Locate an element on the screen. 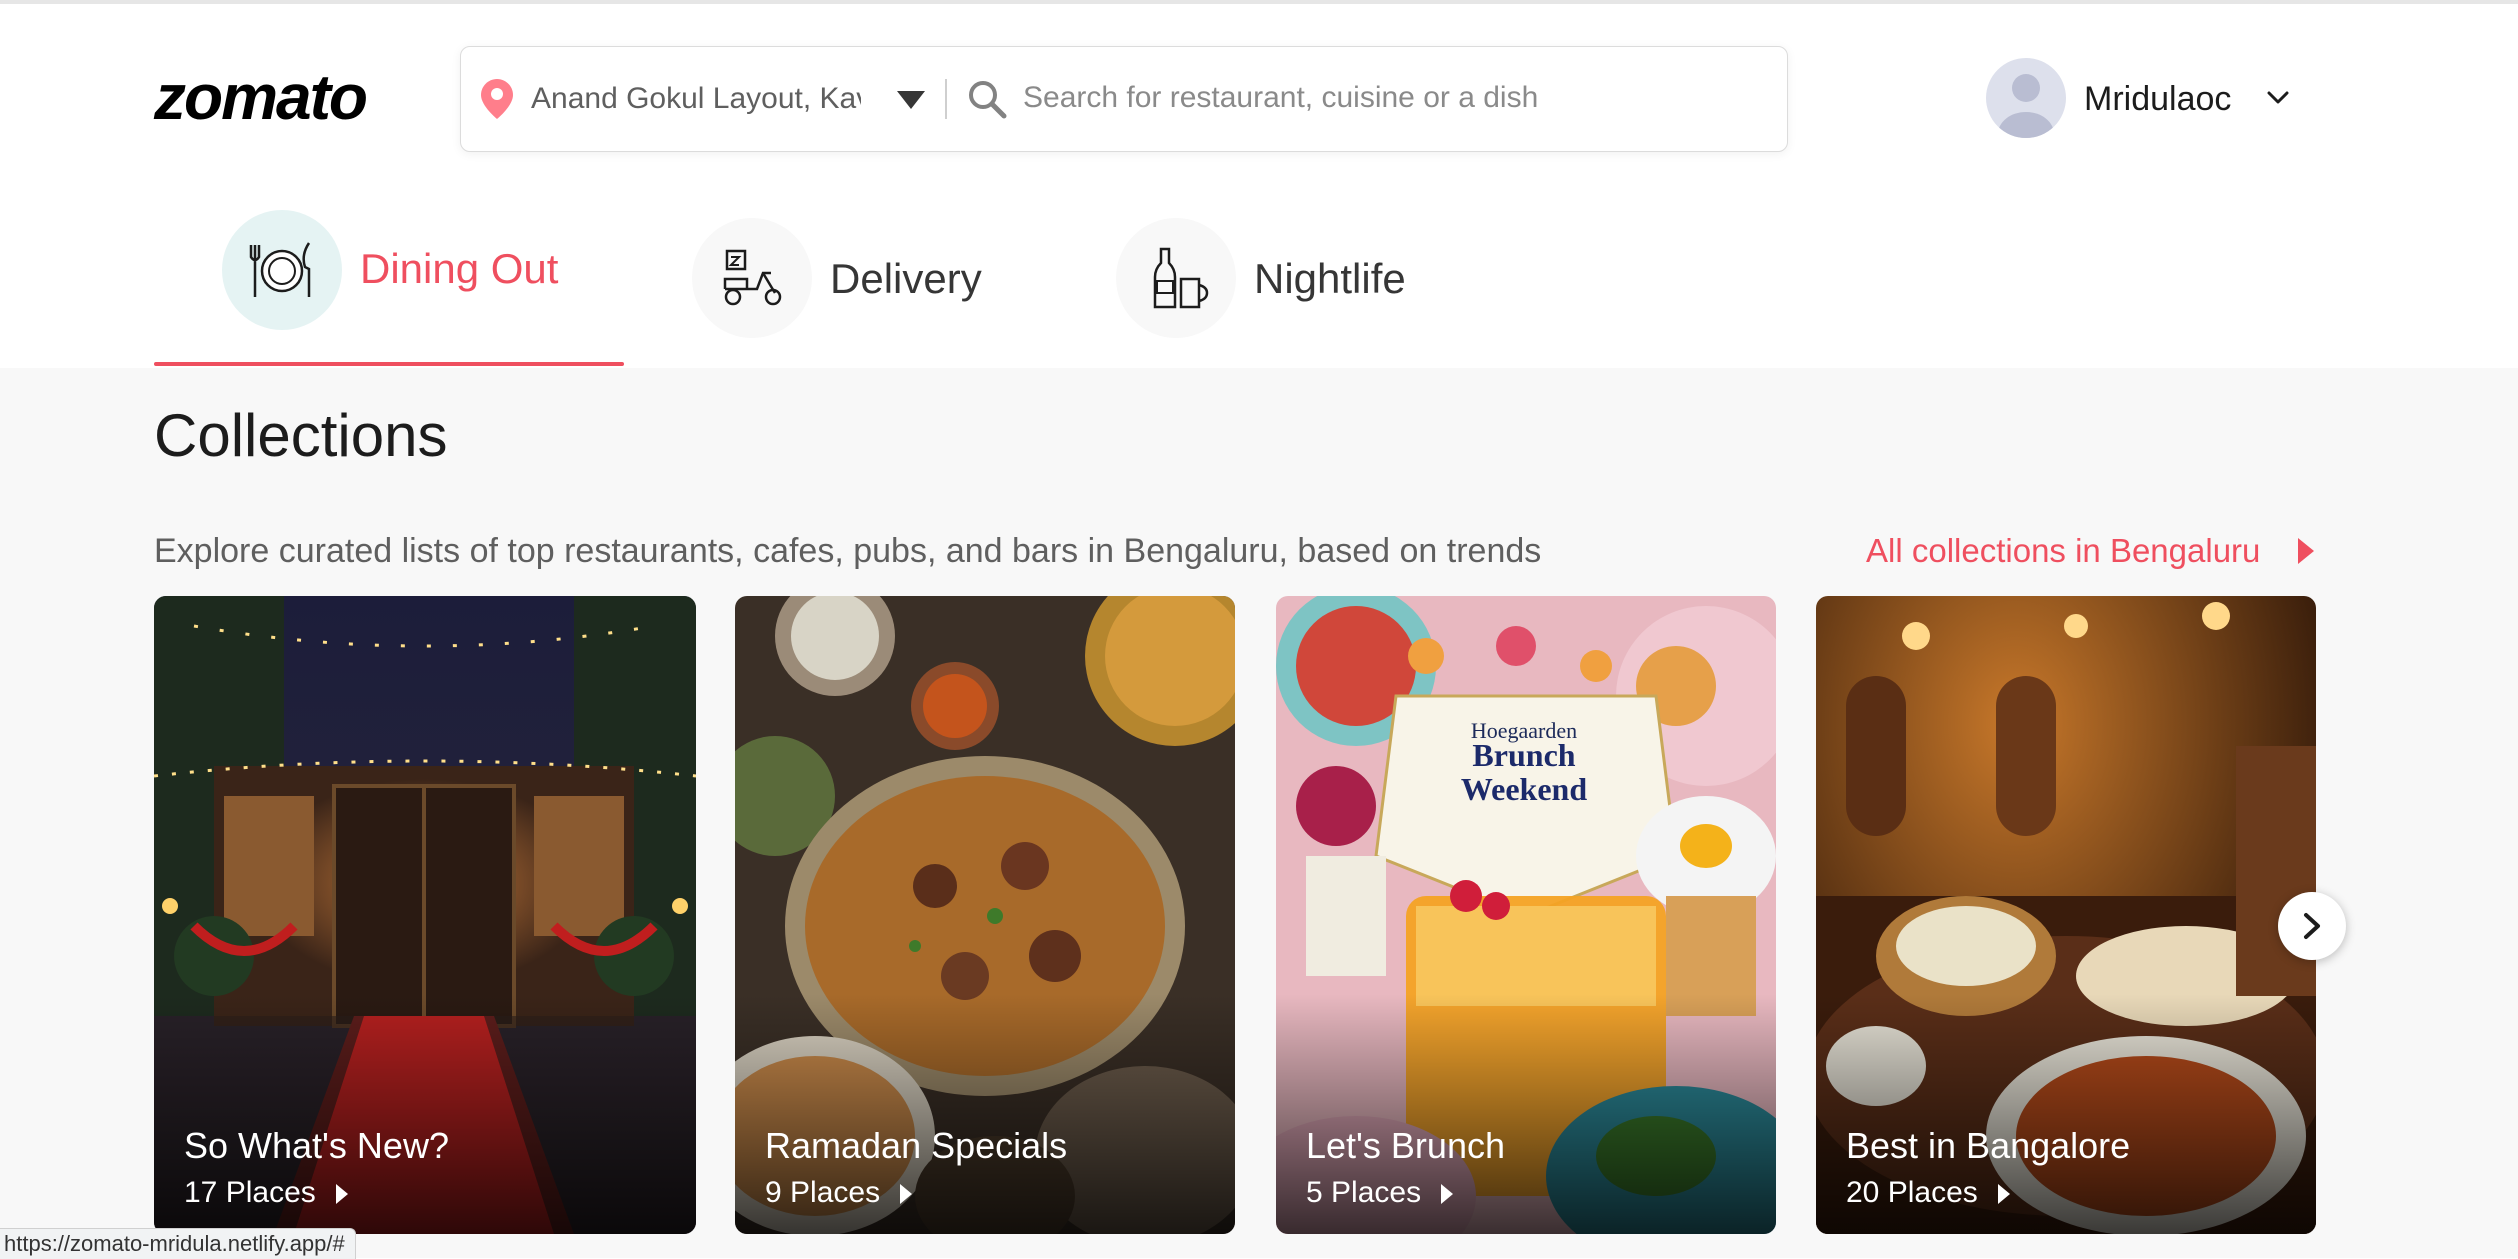  caret-down-icon is located at coordinates (911, 100).